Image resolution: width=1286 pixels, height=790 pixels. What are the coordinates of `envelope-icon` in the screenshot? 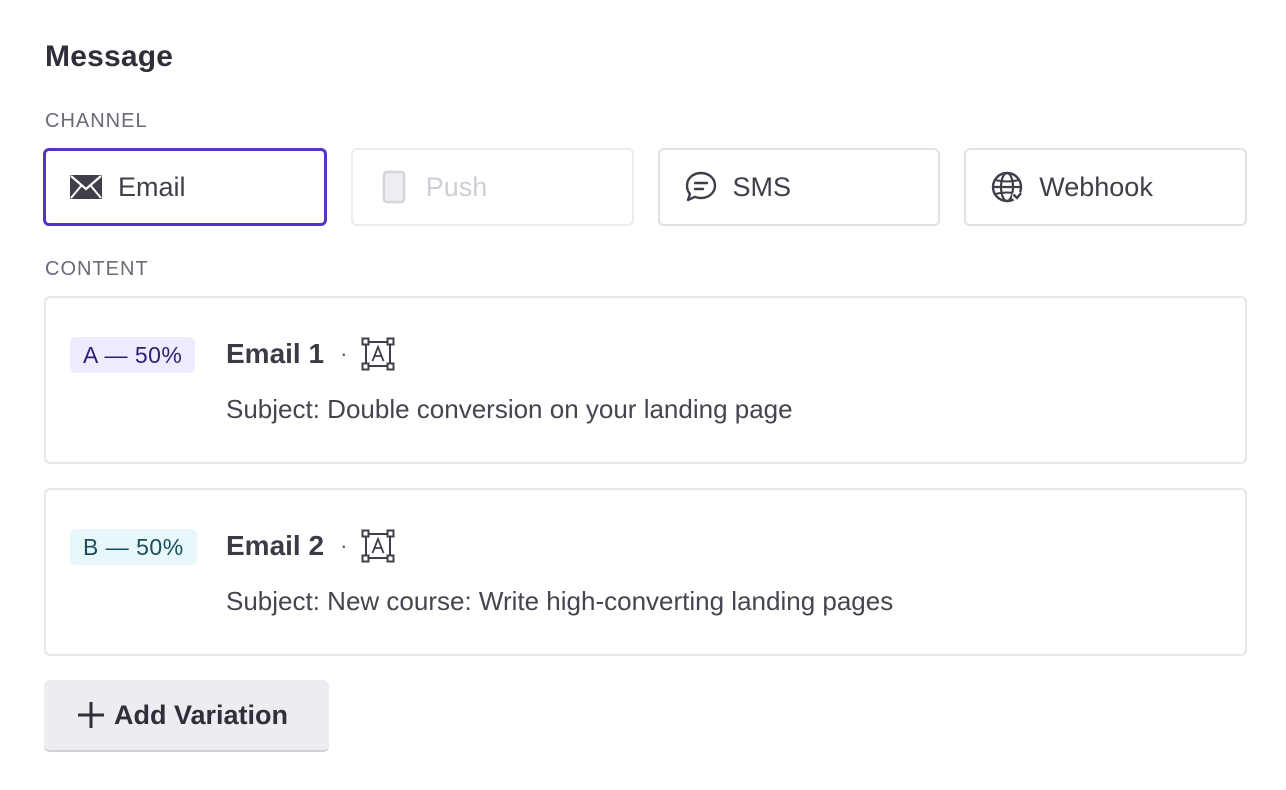 It's located at (86, 187).